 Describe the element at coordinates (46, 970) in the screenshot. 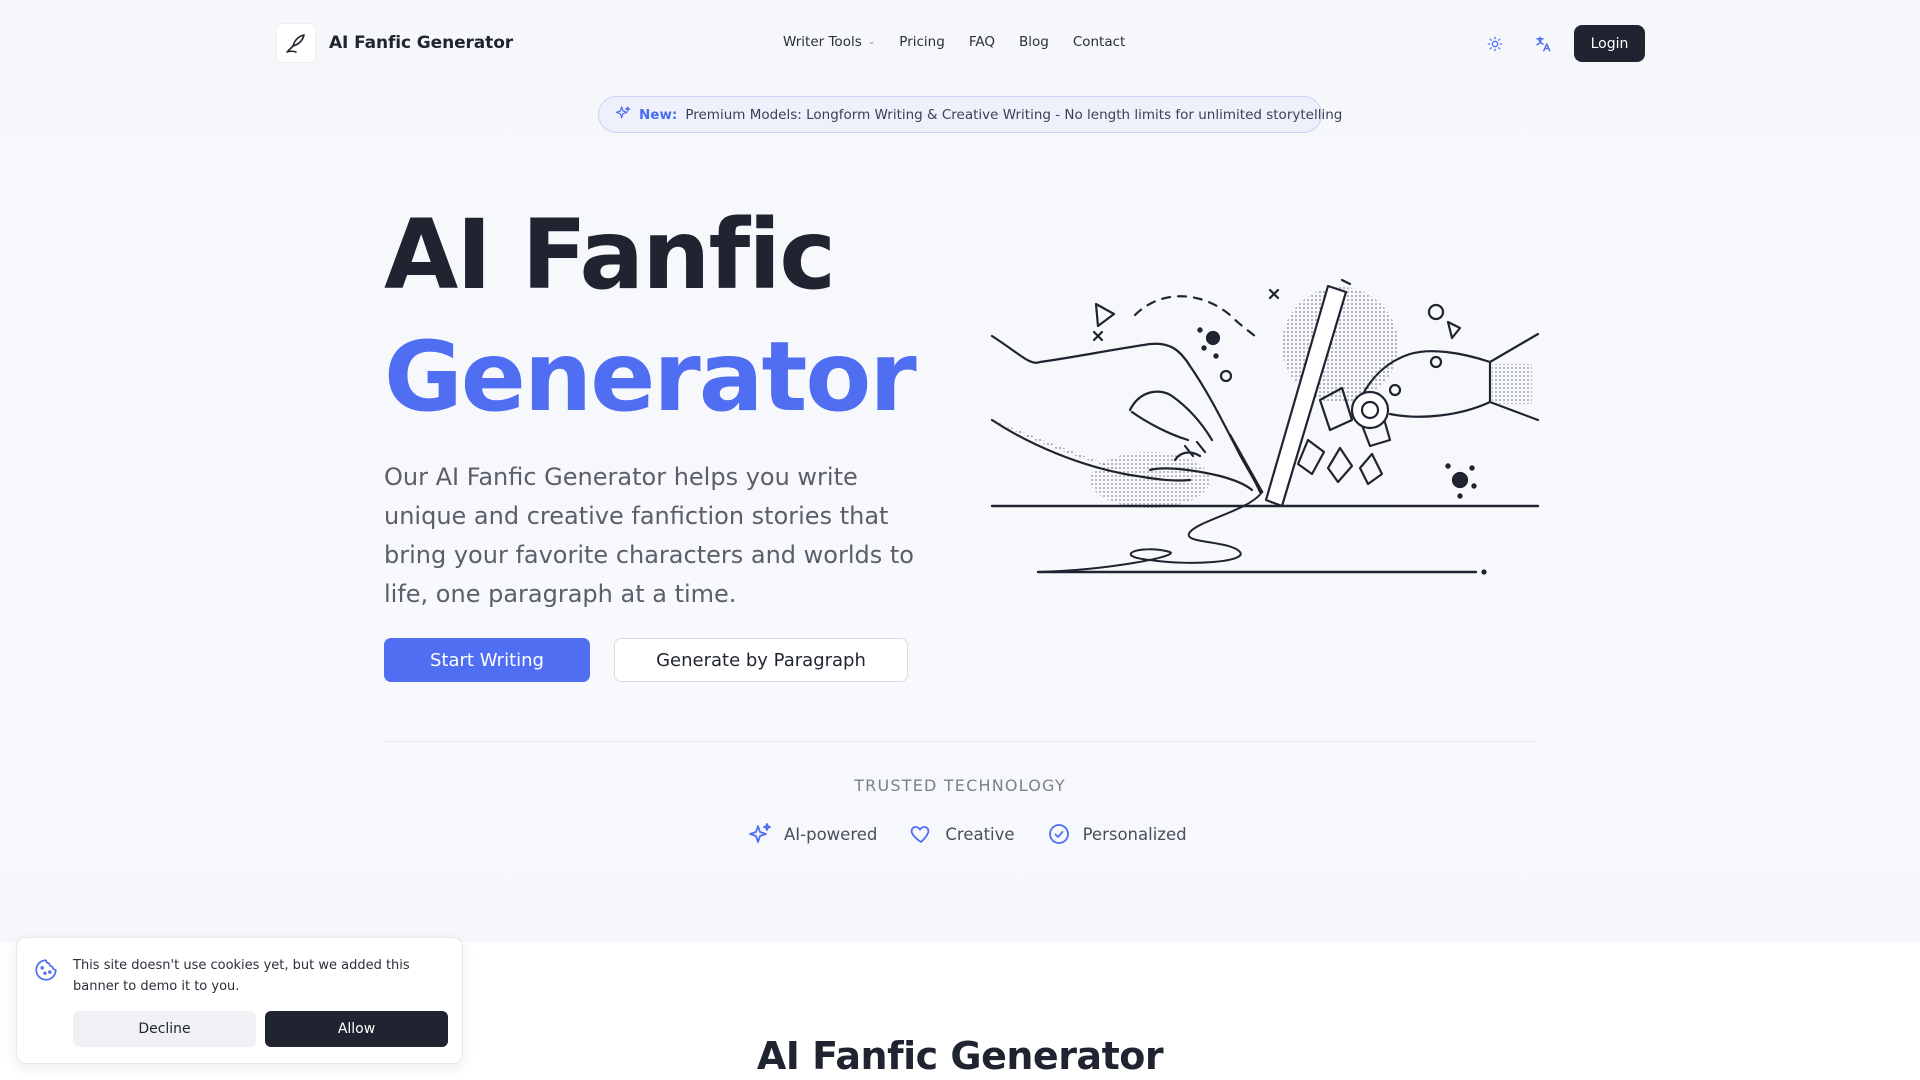

I see `cookie-icon` at that location.